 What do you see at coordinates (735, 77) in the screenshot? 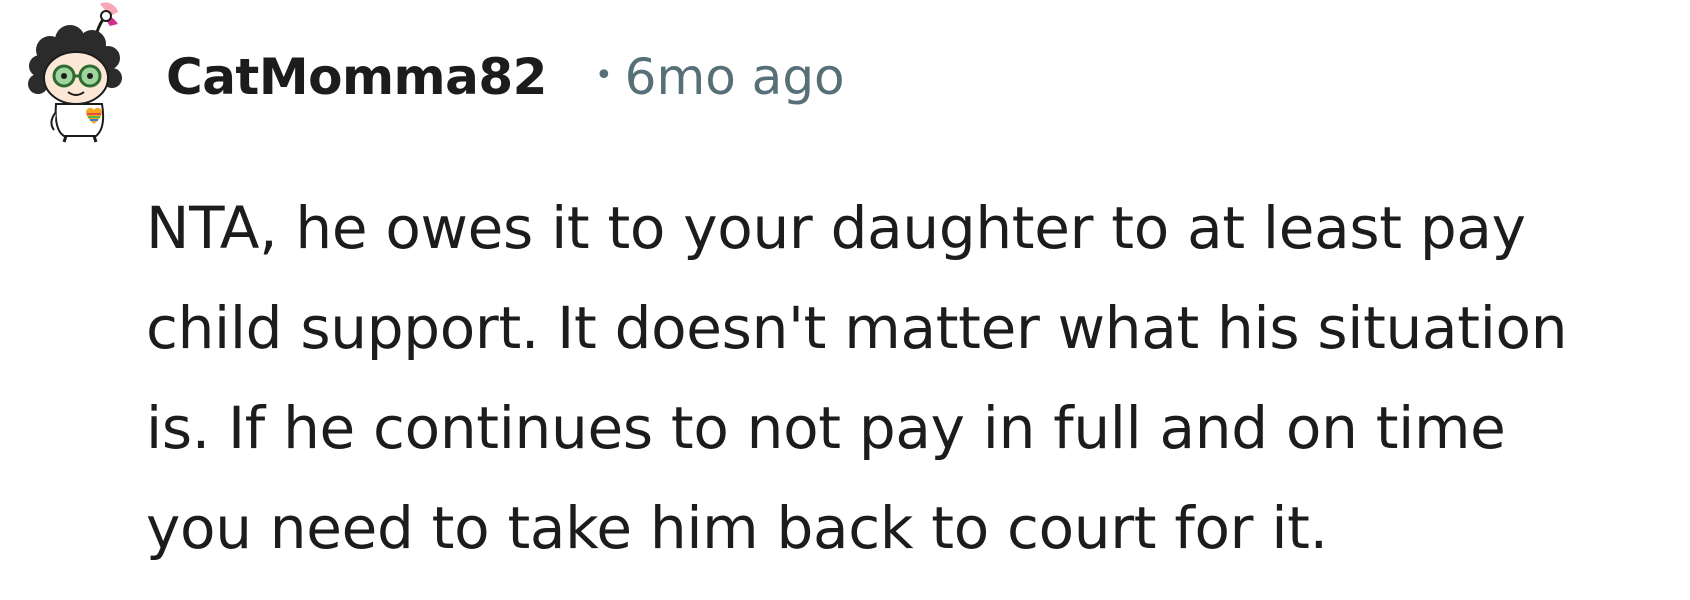
I see `timestamp-link: 6mo ago` at bounding box center [735, 77].